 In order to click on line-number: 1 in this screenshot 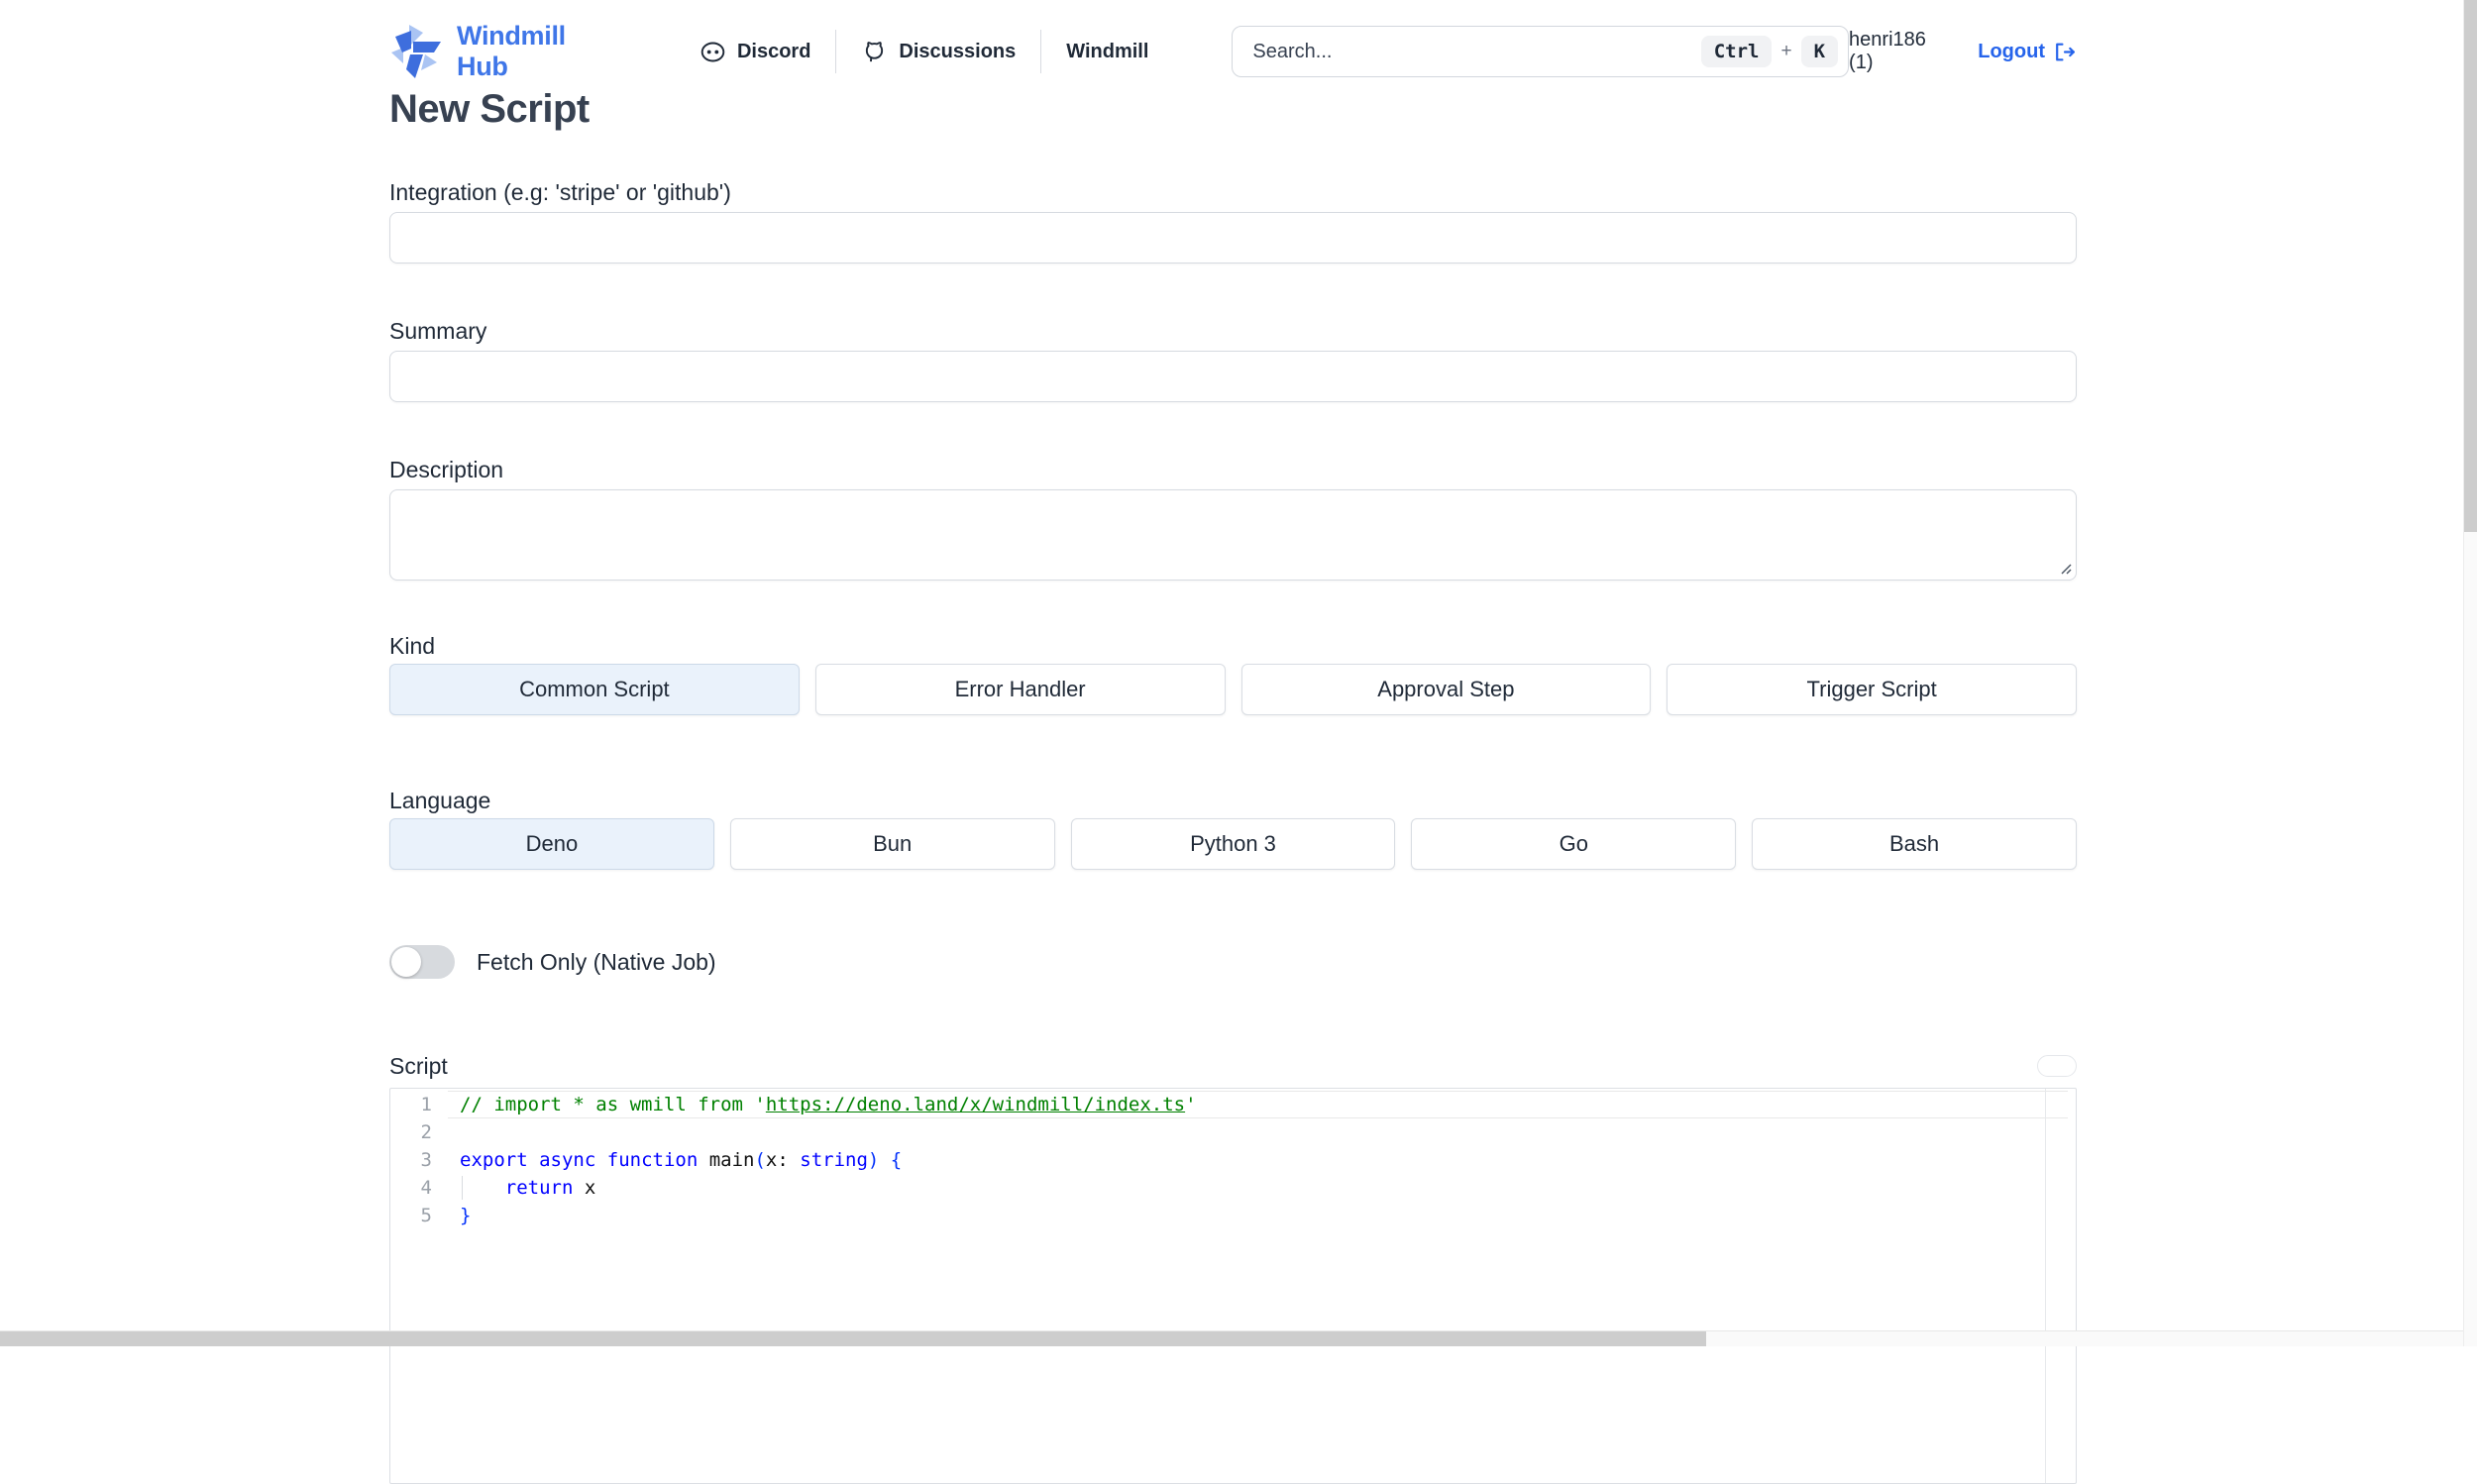, I will do `click(425, 1105)`.